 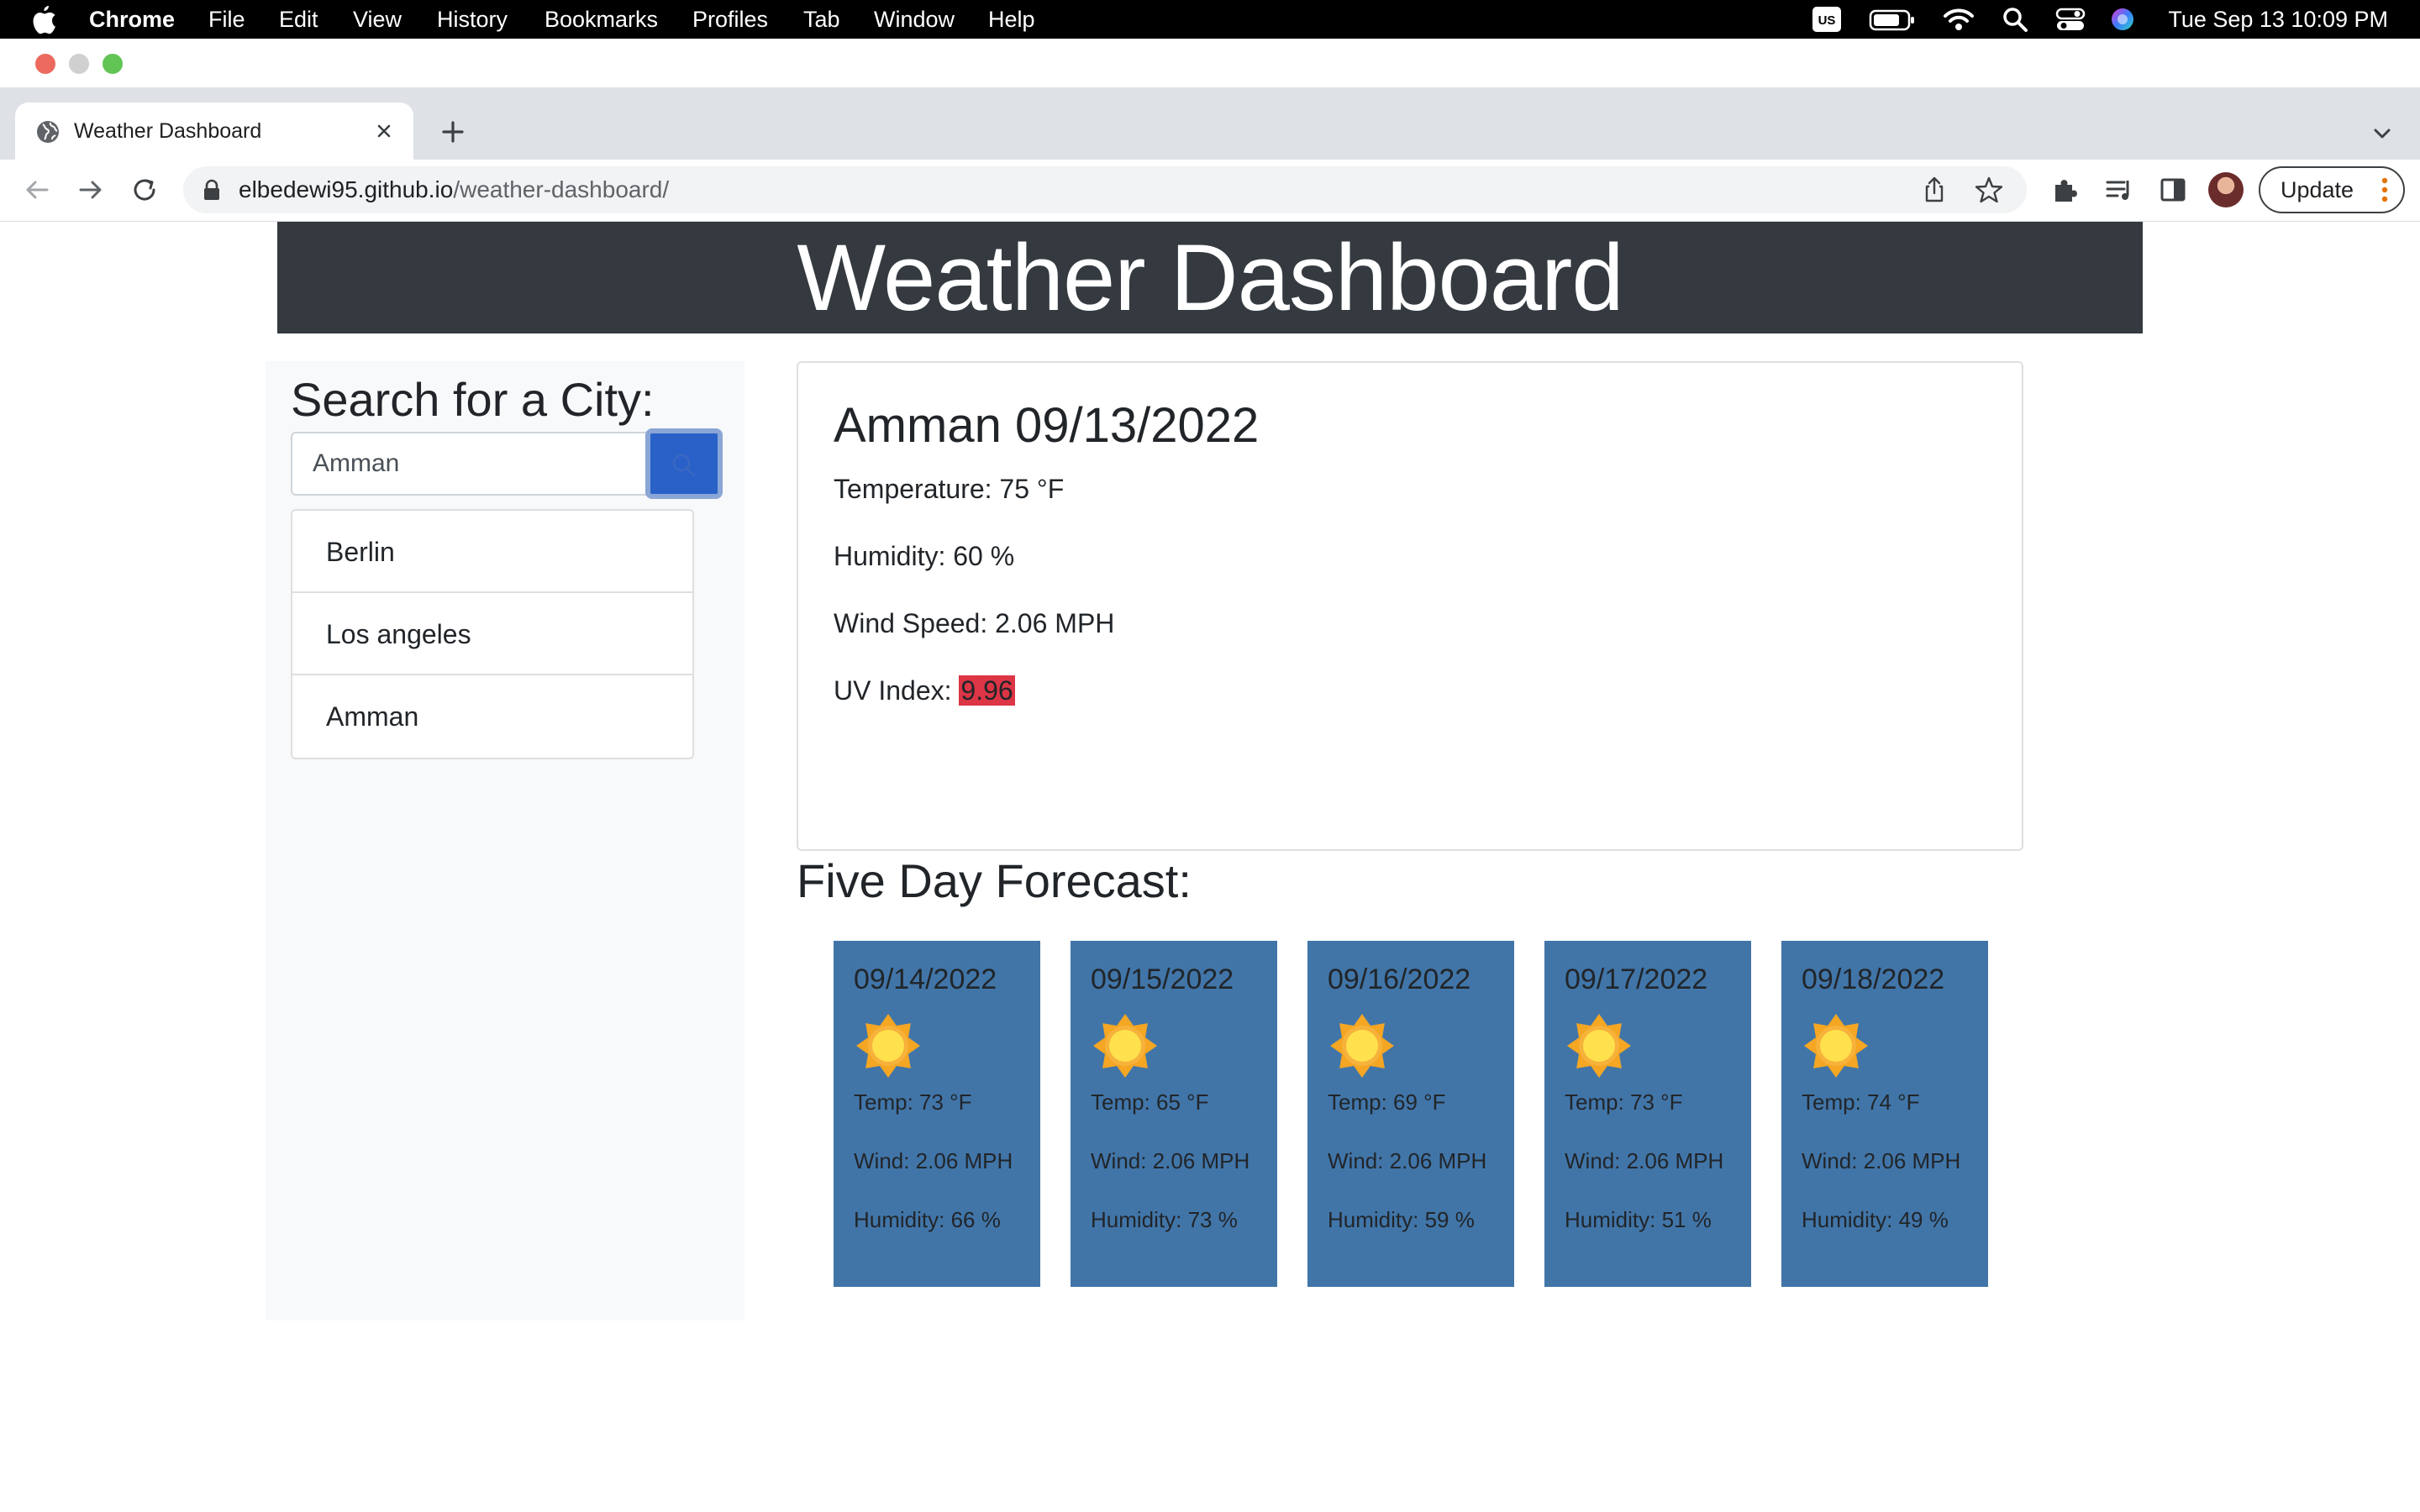 I want to click on back-arrow-icon, so click(x=37, y=190).